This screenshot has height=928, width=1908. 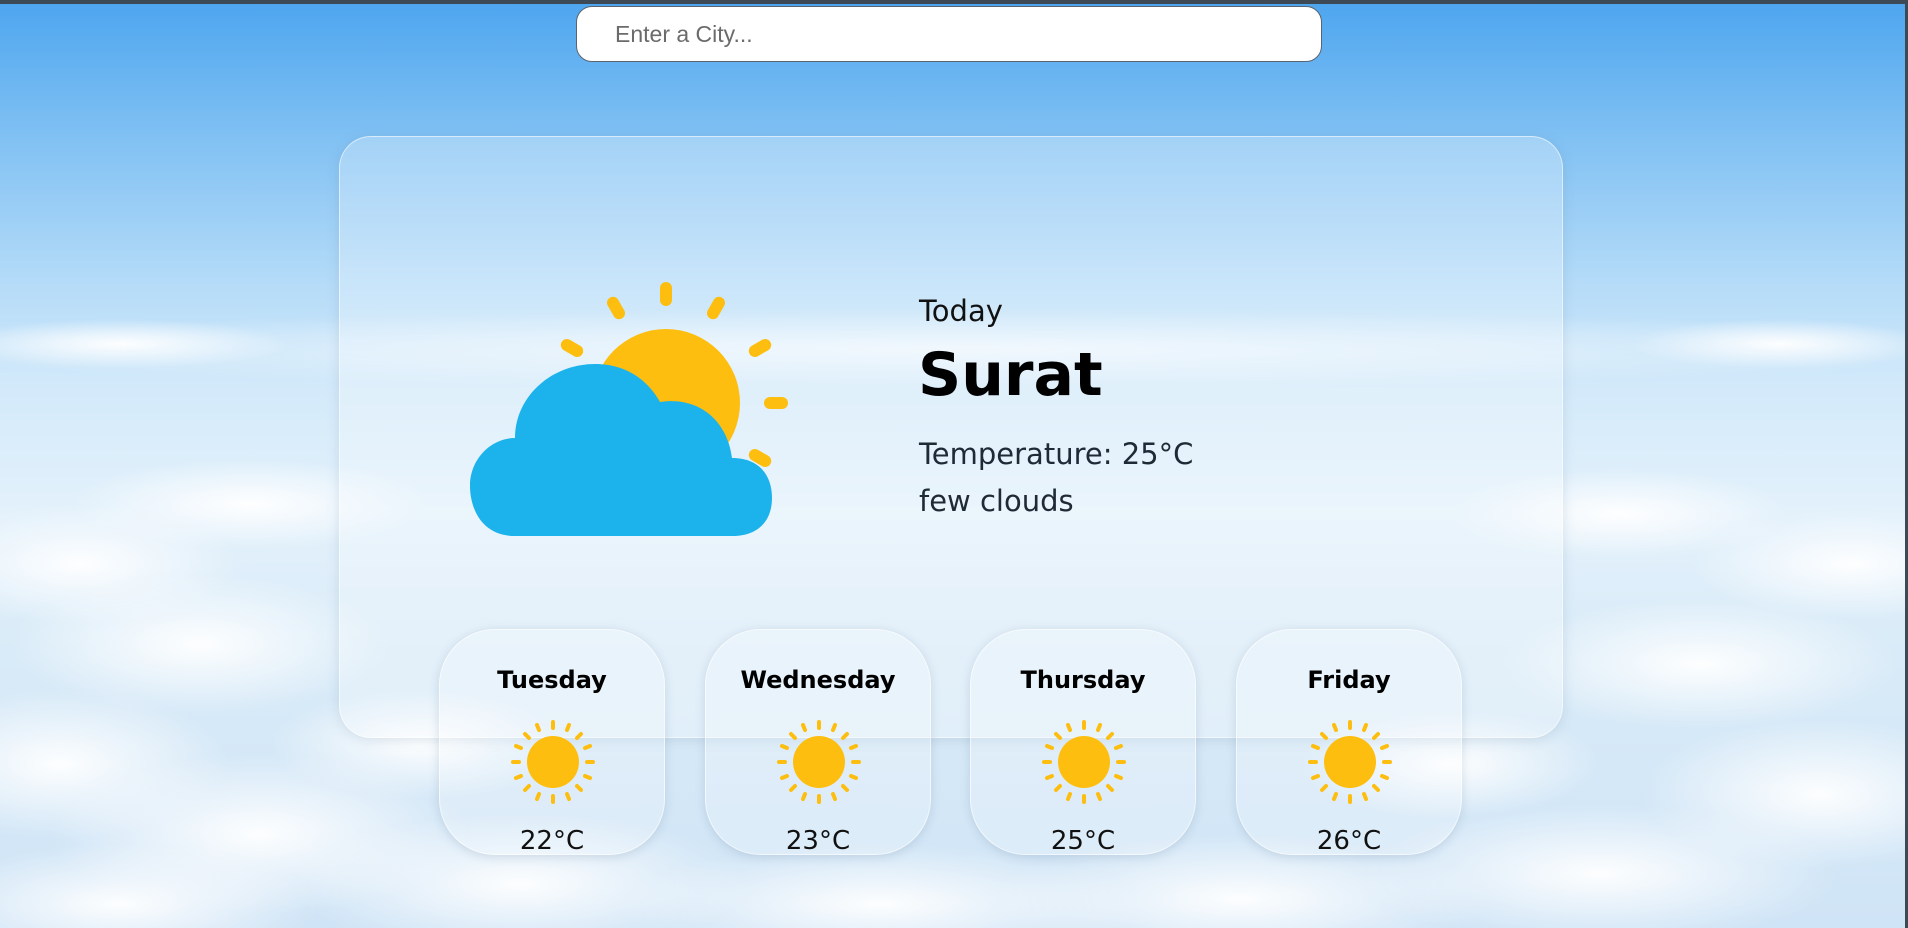 I want to click on forecast-day: Thursday, so click(x=1083, y=680).